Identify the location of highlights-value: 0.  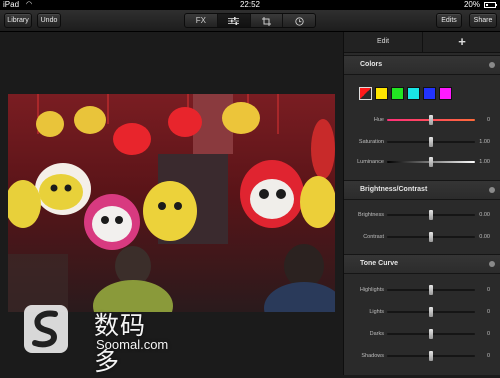
(488, 290).